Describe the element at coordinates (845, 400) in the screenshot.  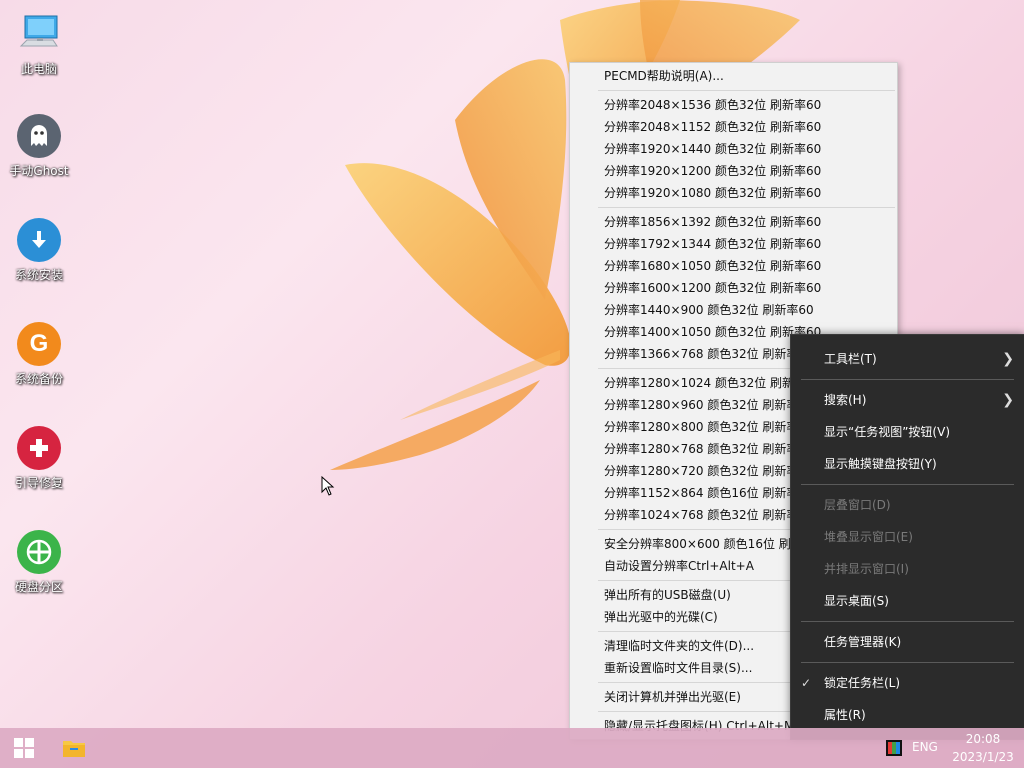
I see `menu-item-label: 搜索(H)` at that location.